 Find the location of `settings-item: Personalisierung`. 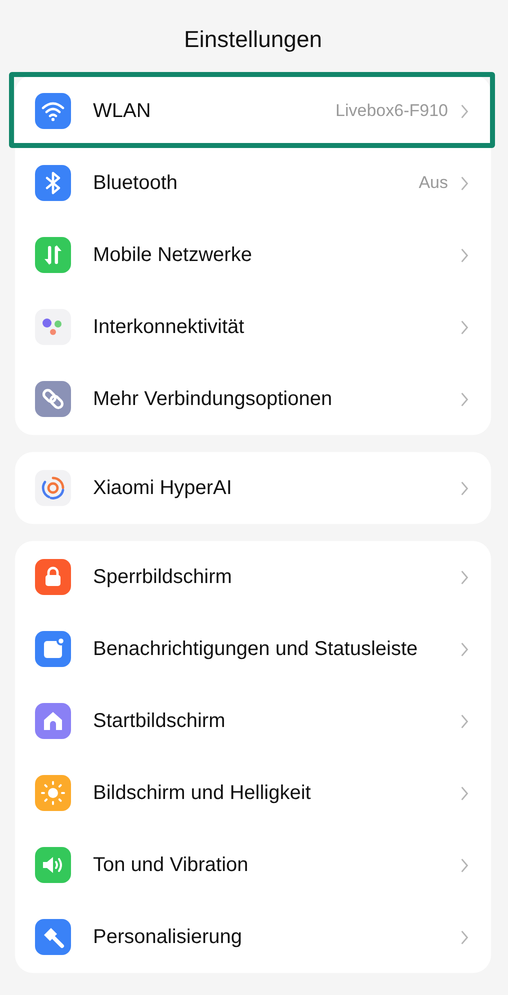

settings-item: Personalisierung is located at coordinates (253, 937).